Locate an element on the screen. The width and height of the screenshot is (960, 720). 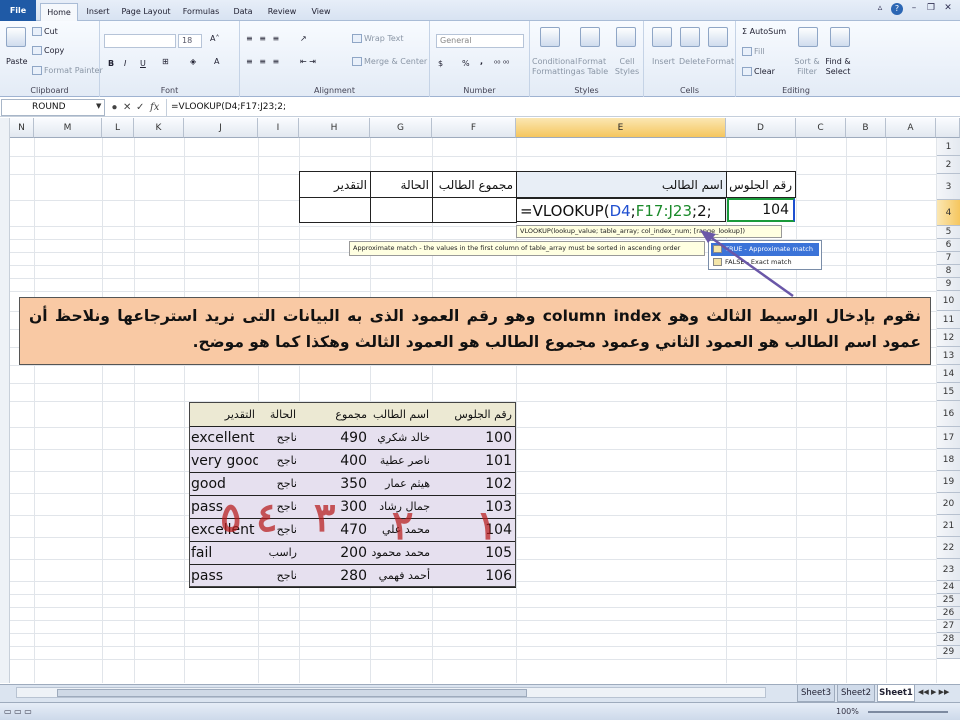
row-header-13: 13 is located at coordinates (948, 356).